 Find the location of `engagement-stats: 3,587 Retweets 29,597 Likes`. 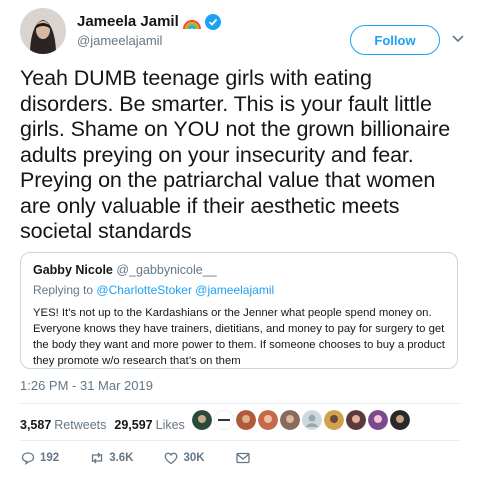

engagement-stats: 3,587 Retweets 29,597 Likes is located at coordinates (106, 425).